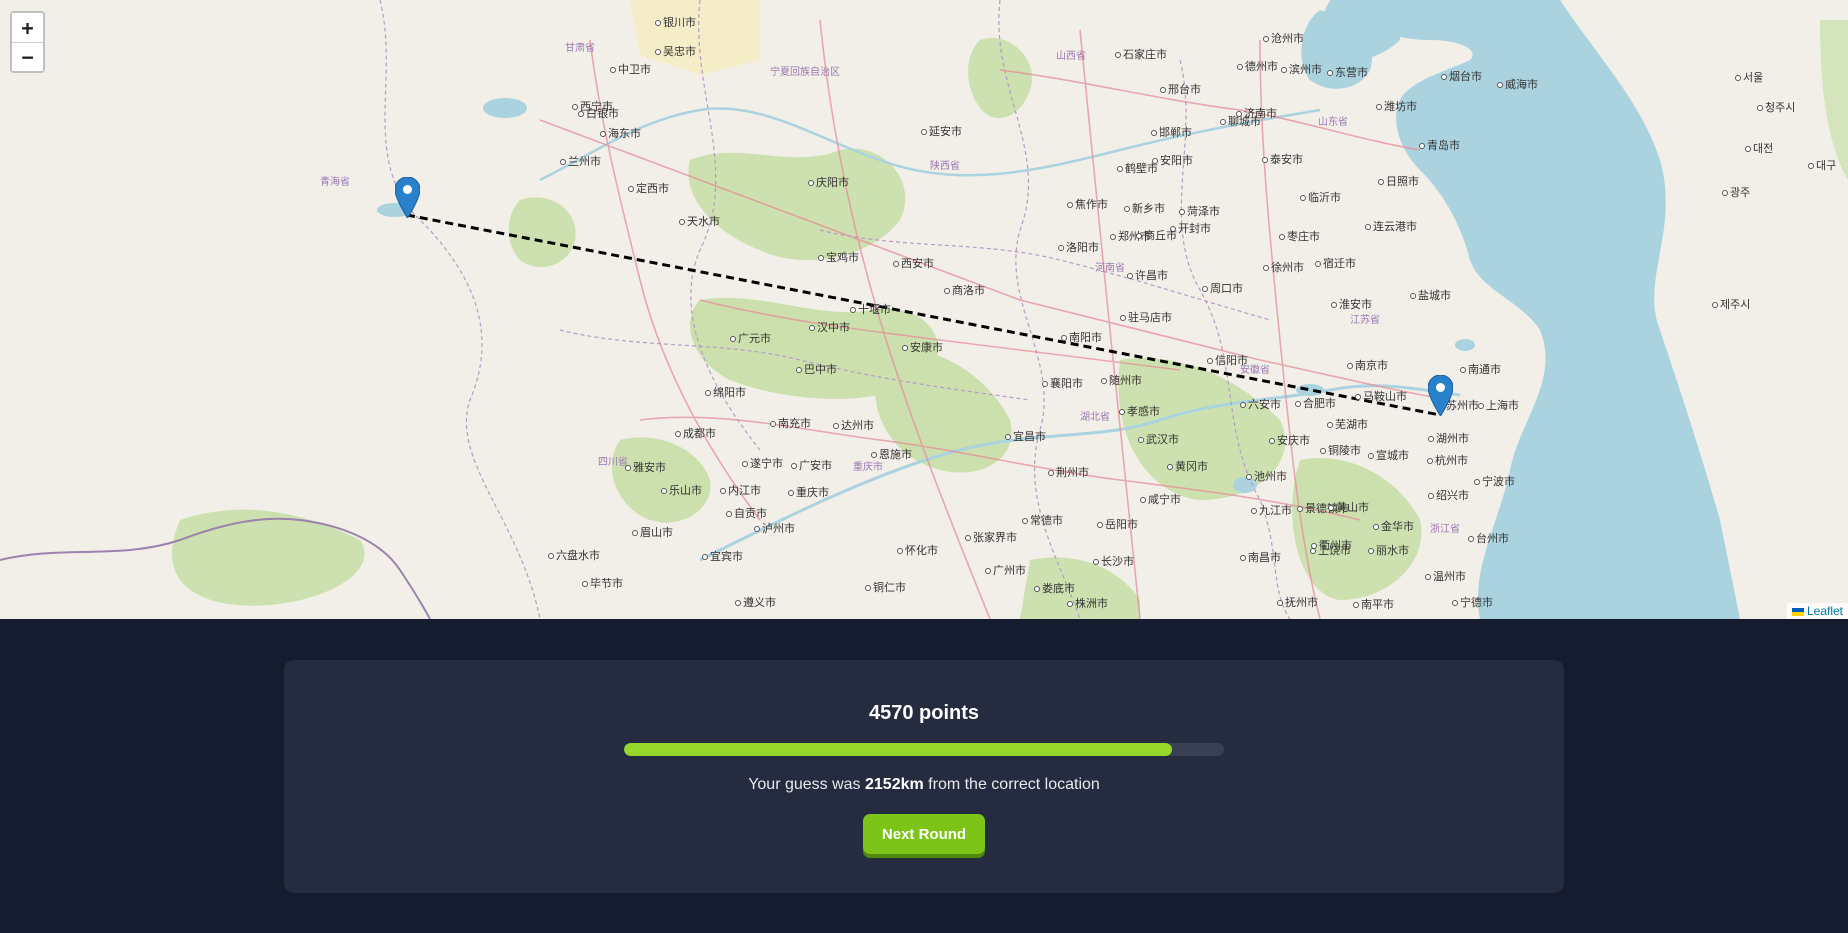 The width and height of the screenshot is (1848, 933). Describe the element at coordinates (1381, 396) in the screenshot. I see `city-label: 马鞍山市` at that location.